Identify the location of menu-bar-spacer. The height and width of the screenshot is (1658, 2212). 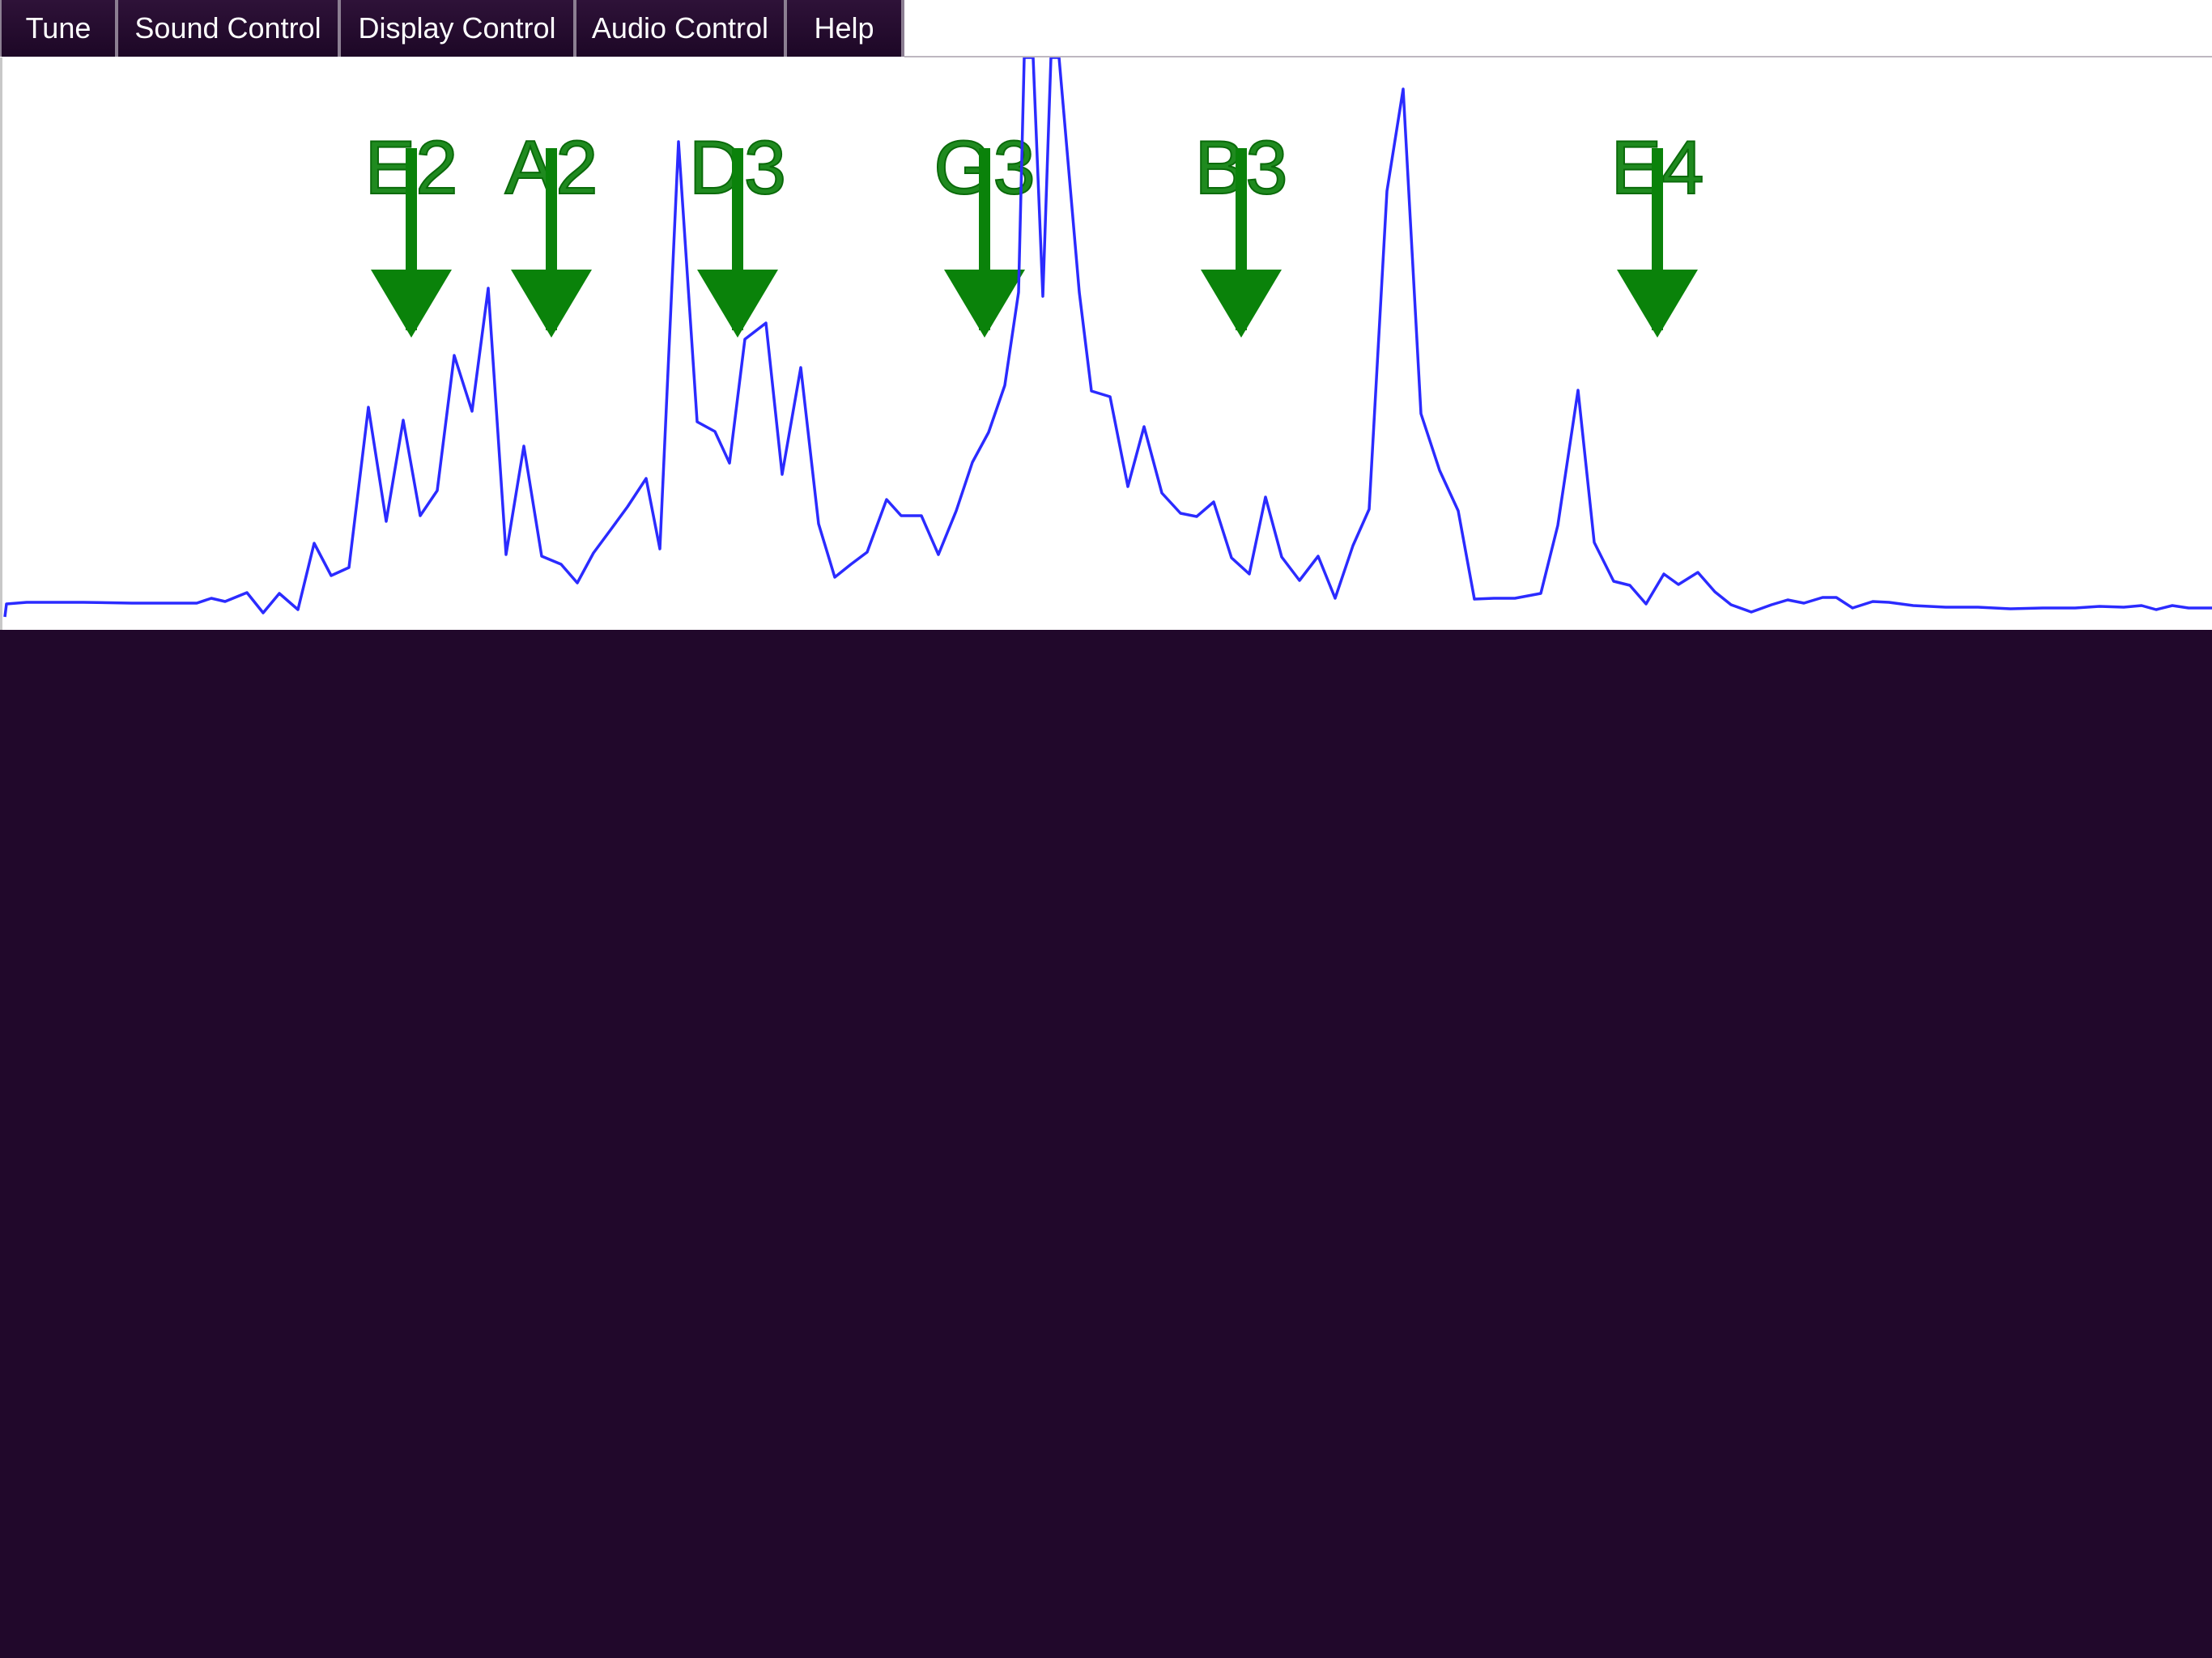
(1558, 28).